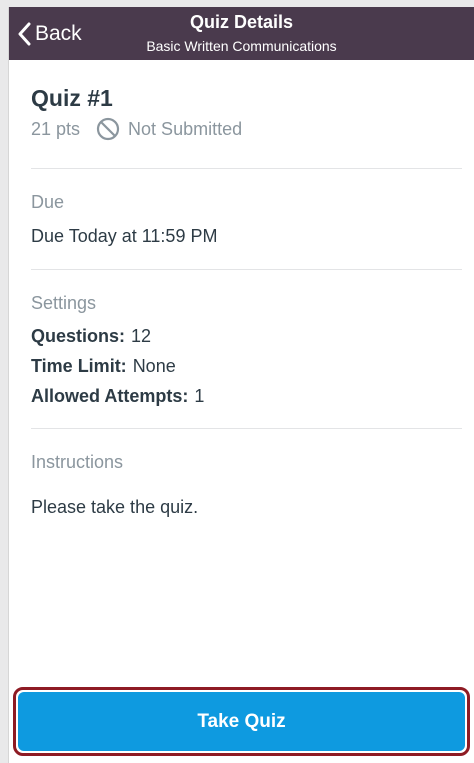  What do you see at coordinates (64, 303) in the screenshot?
I see `settings-label: Settings` at bounding box center [64, 303].